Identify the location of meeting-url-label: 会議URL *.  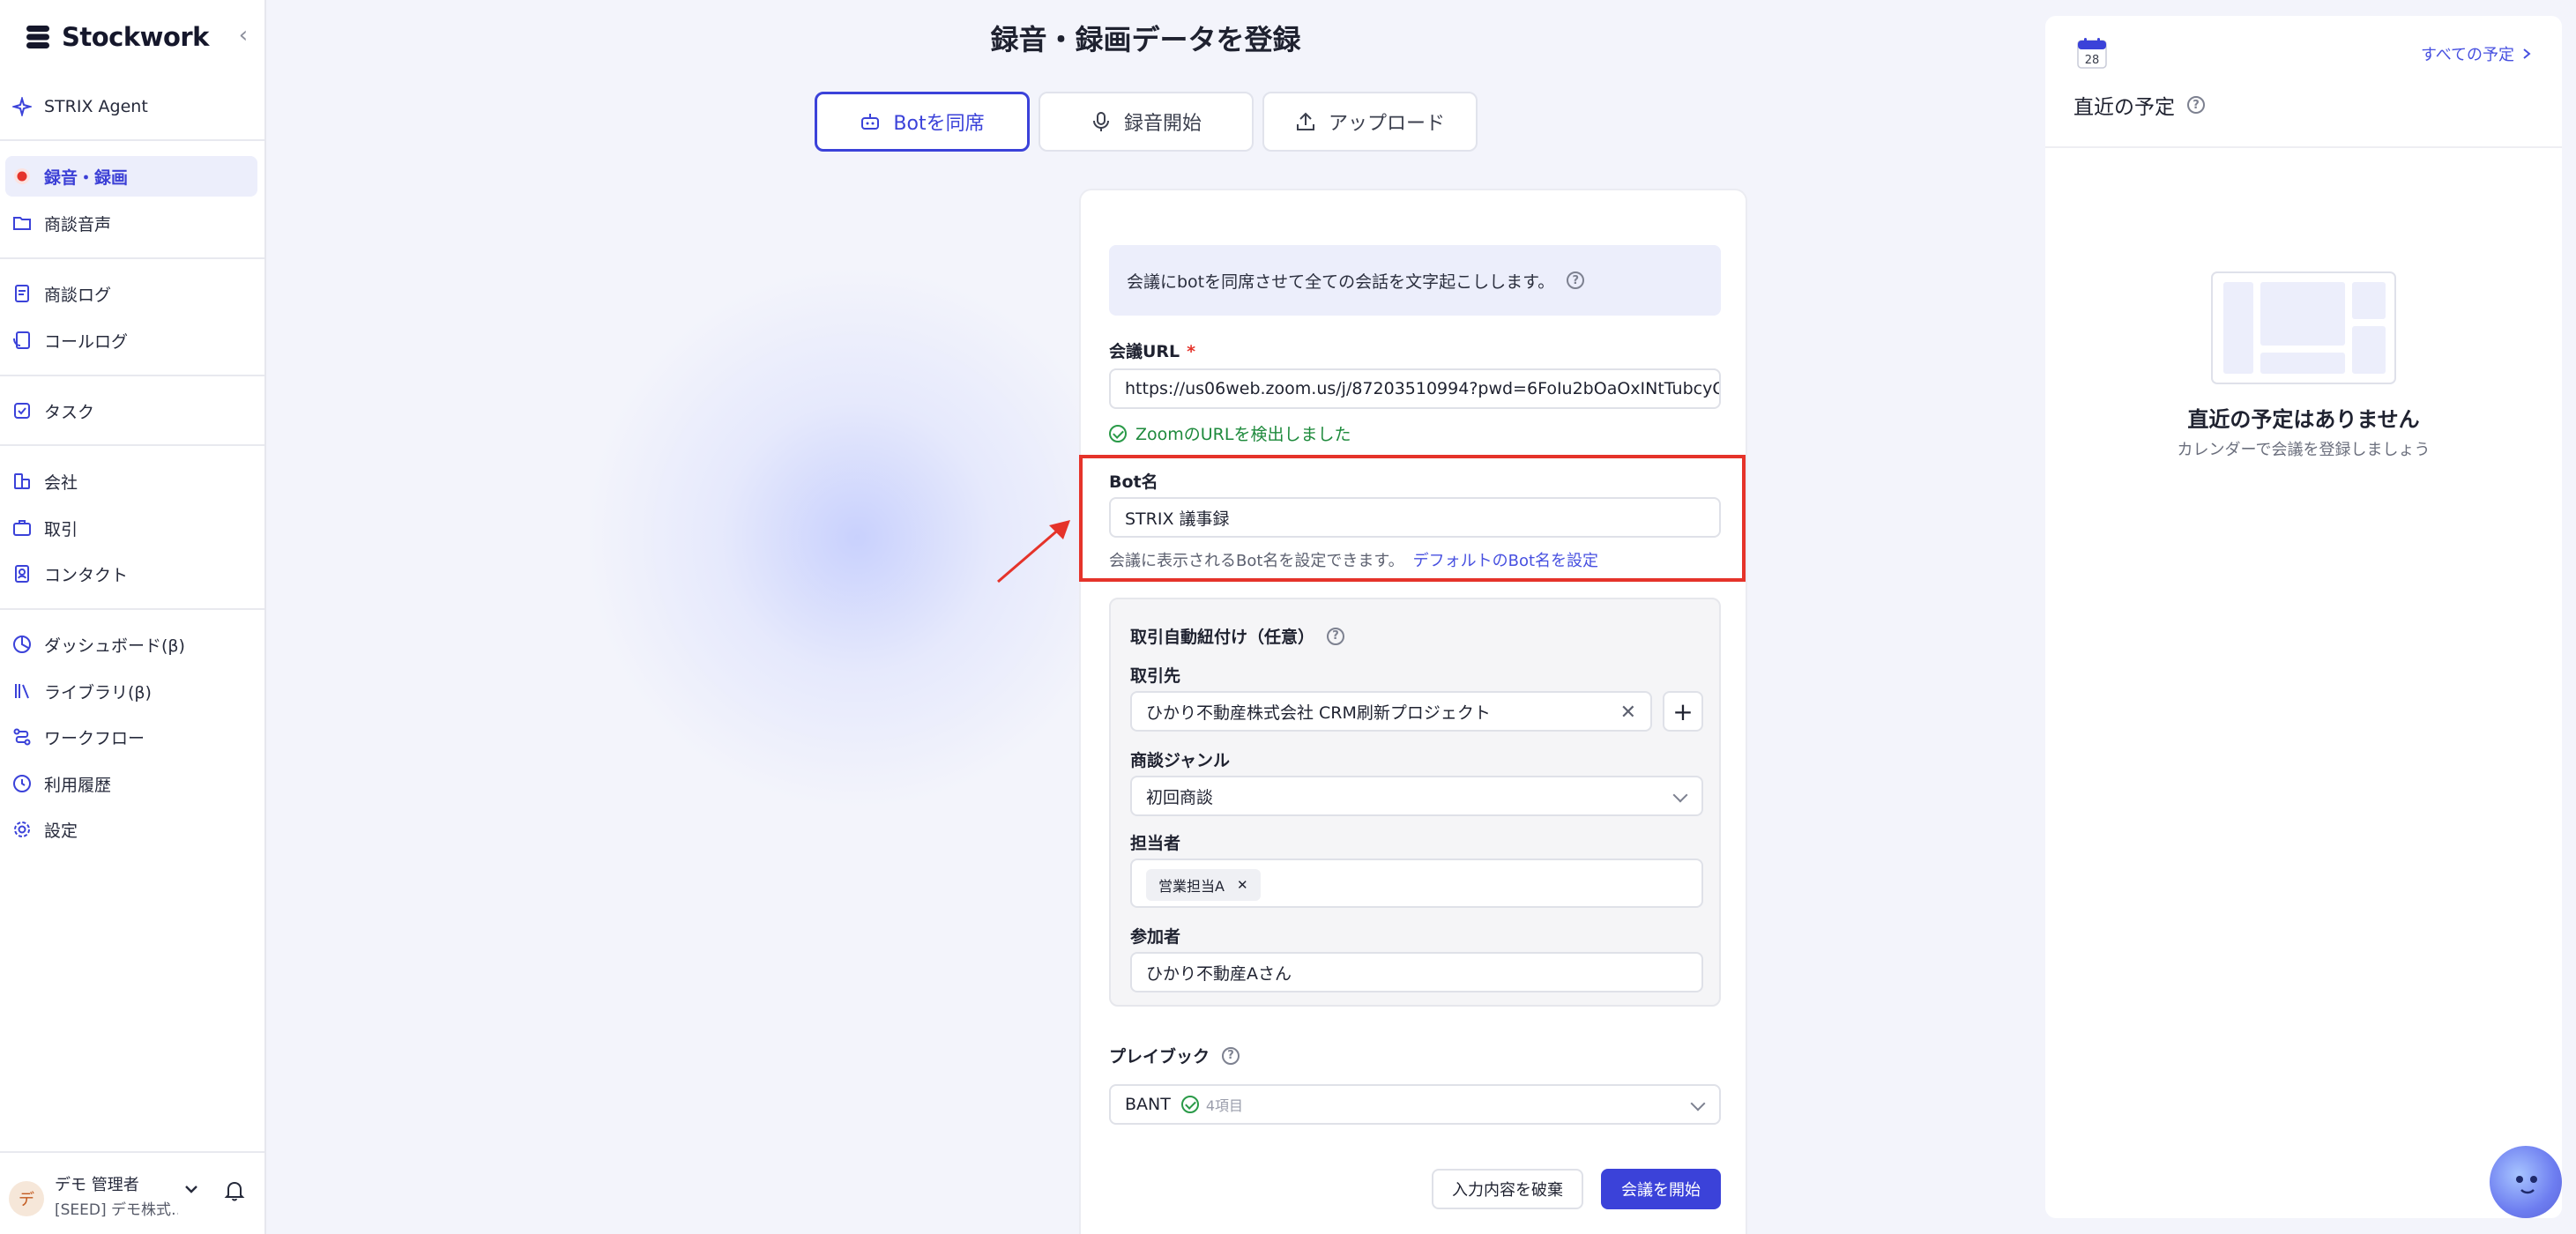
(1152, 350).